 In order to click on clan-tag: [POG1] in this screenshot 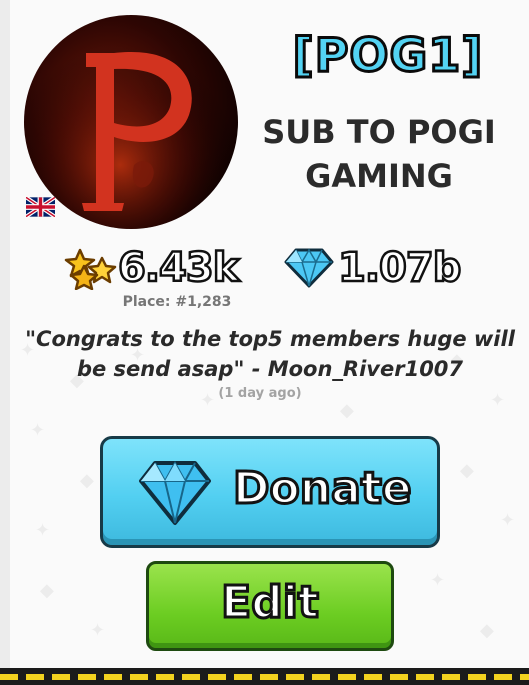, I will do `click(387, 55)`.